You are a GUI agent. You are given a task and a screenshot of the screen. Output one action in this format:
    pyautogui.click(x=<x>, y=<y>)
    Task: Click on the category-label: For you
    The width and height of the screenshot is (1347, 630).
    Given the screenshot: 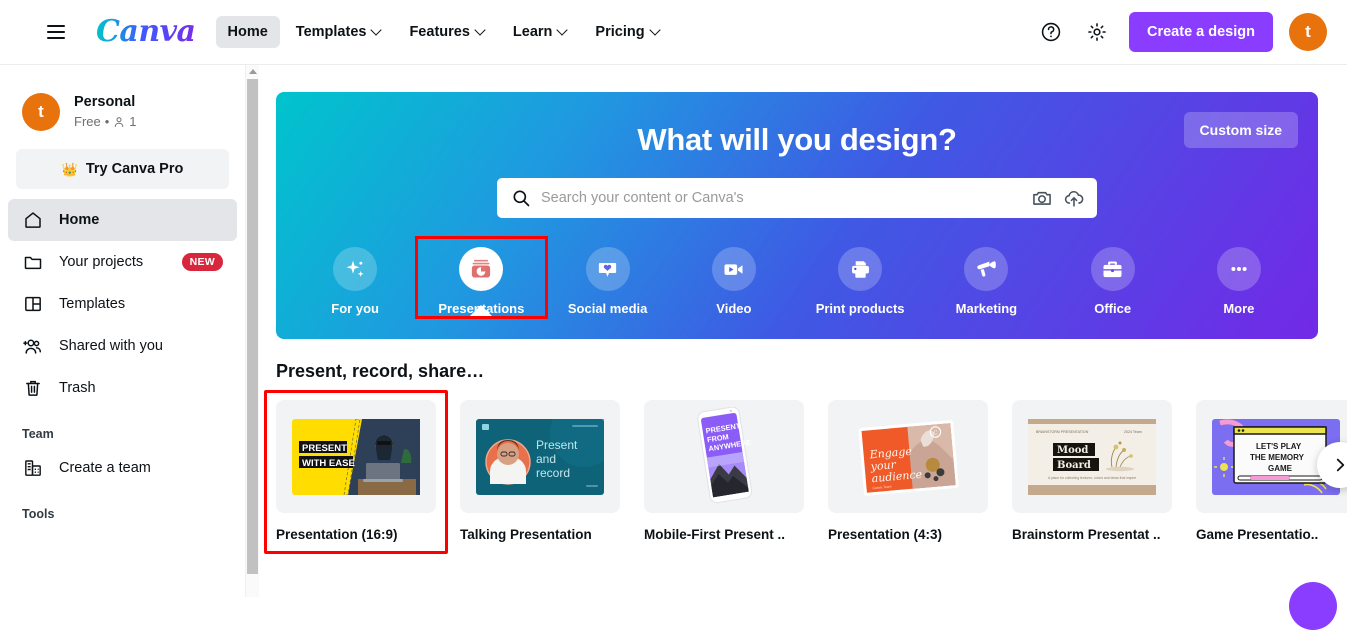 What is the action you would take?
    pyautogui.click(x=355, y=308)
    